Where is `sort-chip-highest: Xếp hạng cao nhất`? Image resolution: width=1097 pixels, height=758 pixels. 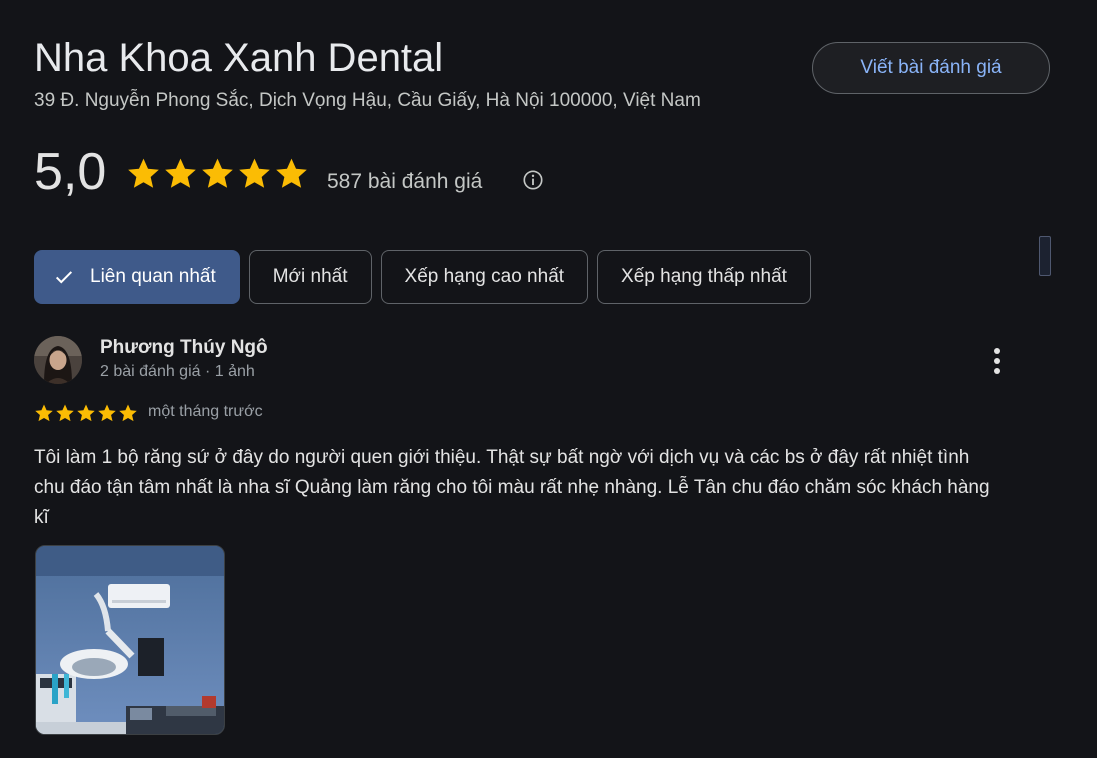 sort-chip-highest: Xếp hạng cao nhất is located at coordinates (484, 277).